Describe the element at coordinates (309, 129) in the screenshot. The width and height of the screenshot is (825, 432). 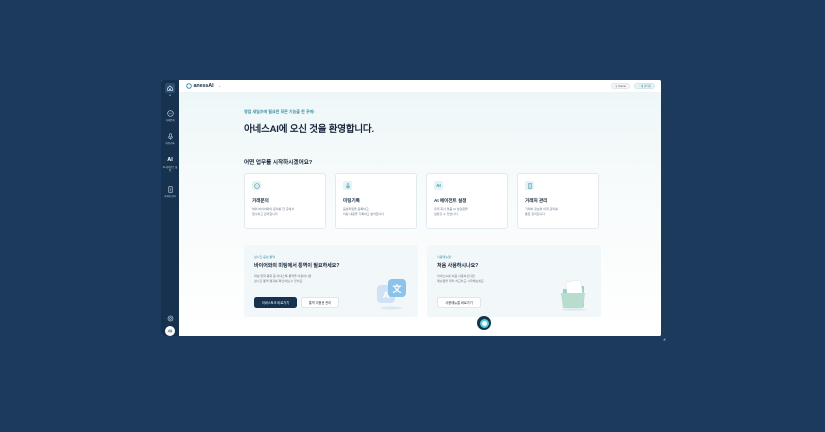
I see `page-title: 아네스AI에 오신 것을 환영합니다.` at that location.